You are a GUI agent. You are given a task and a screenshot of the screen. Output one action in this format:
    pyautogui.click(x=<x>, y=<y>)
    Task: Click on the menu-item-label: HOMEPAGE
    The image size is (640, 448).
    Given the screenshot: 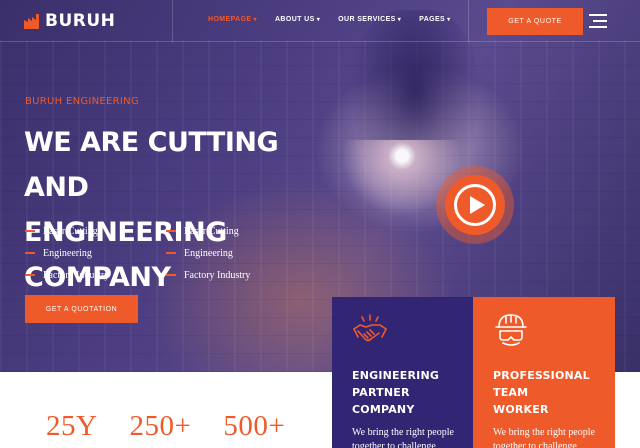 What is the action you would take?
    pyautogui.click(x=230, y=19)
    